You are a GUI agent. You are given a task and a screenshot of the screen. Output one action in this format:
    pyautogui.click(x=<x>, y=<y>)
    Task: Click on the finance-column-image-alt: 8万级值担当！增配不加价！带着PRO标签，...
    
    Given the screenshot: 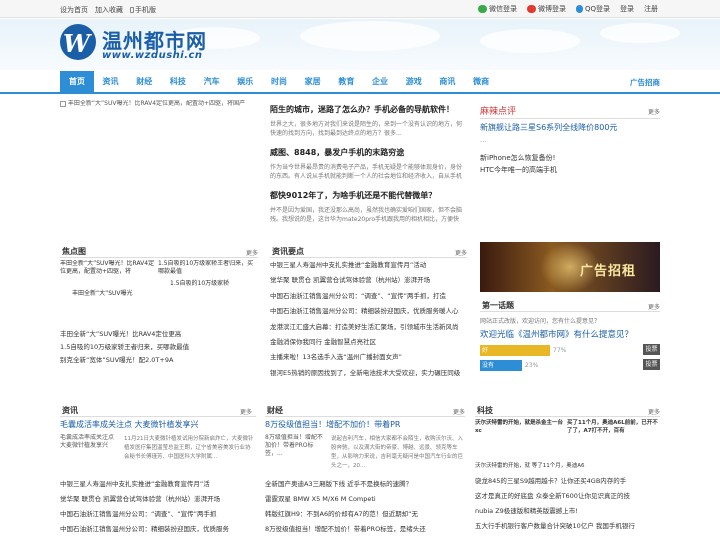 What is the action you would take?
    pyautogui.click(x=294, y=445)
    